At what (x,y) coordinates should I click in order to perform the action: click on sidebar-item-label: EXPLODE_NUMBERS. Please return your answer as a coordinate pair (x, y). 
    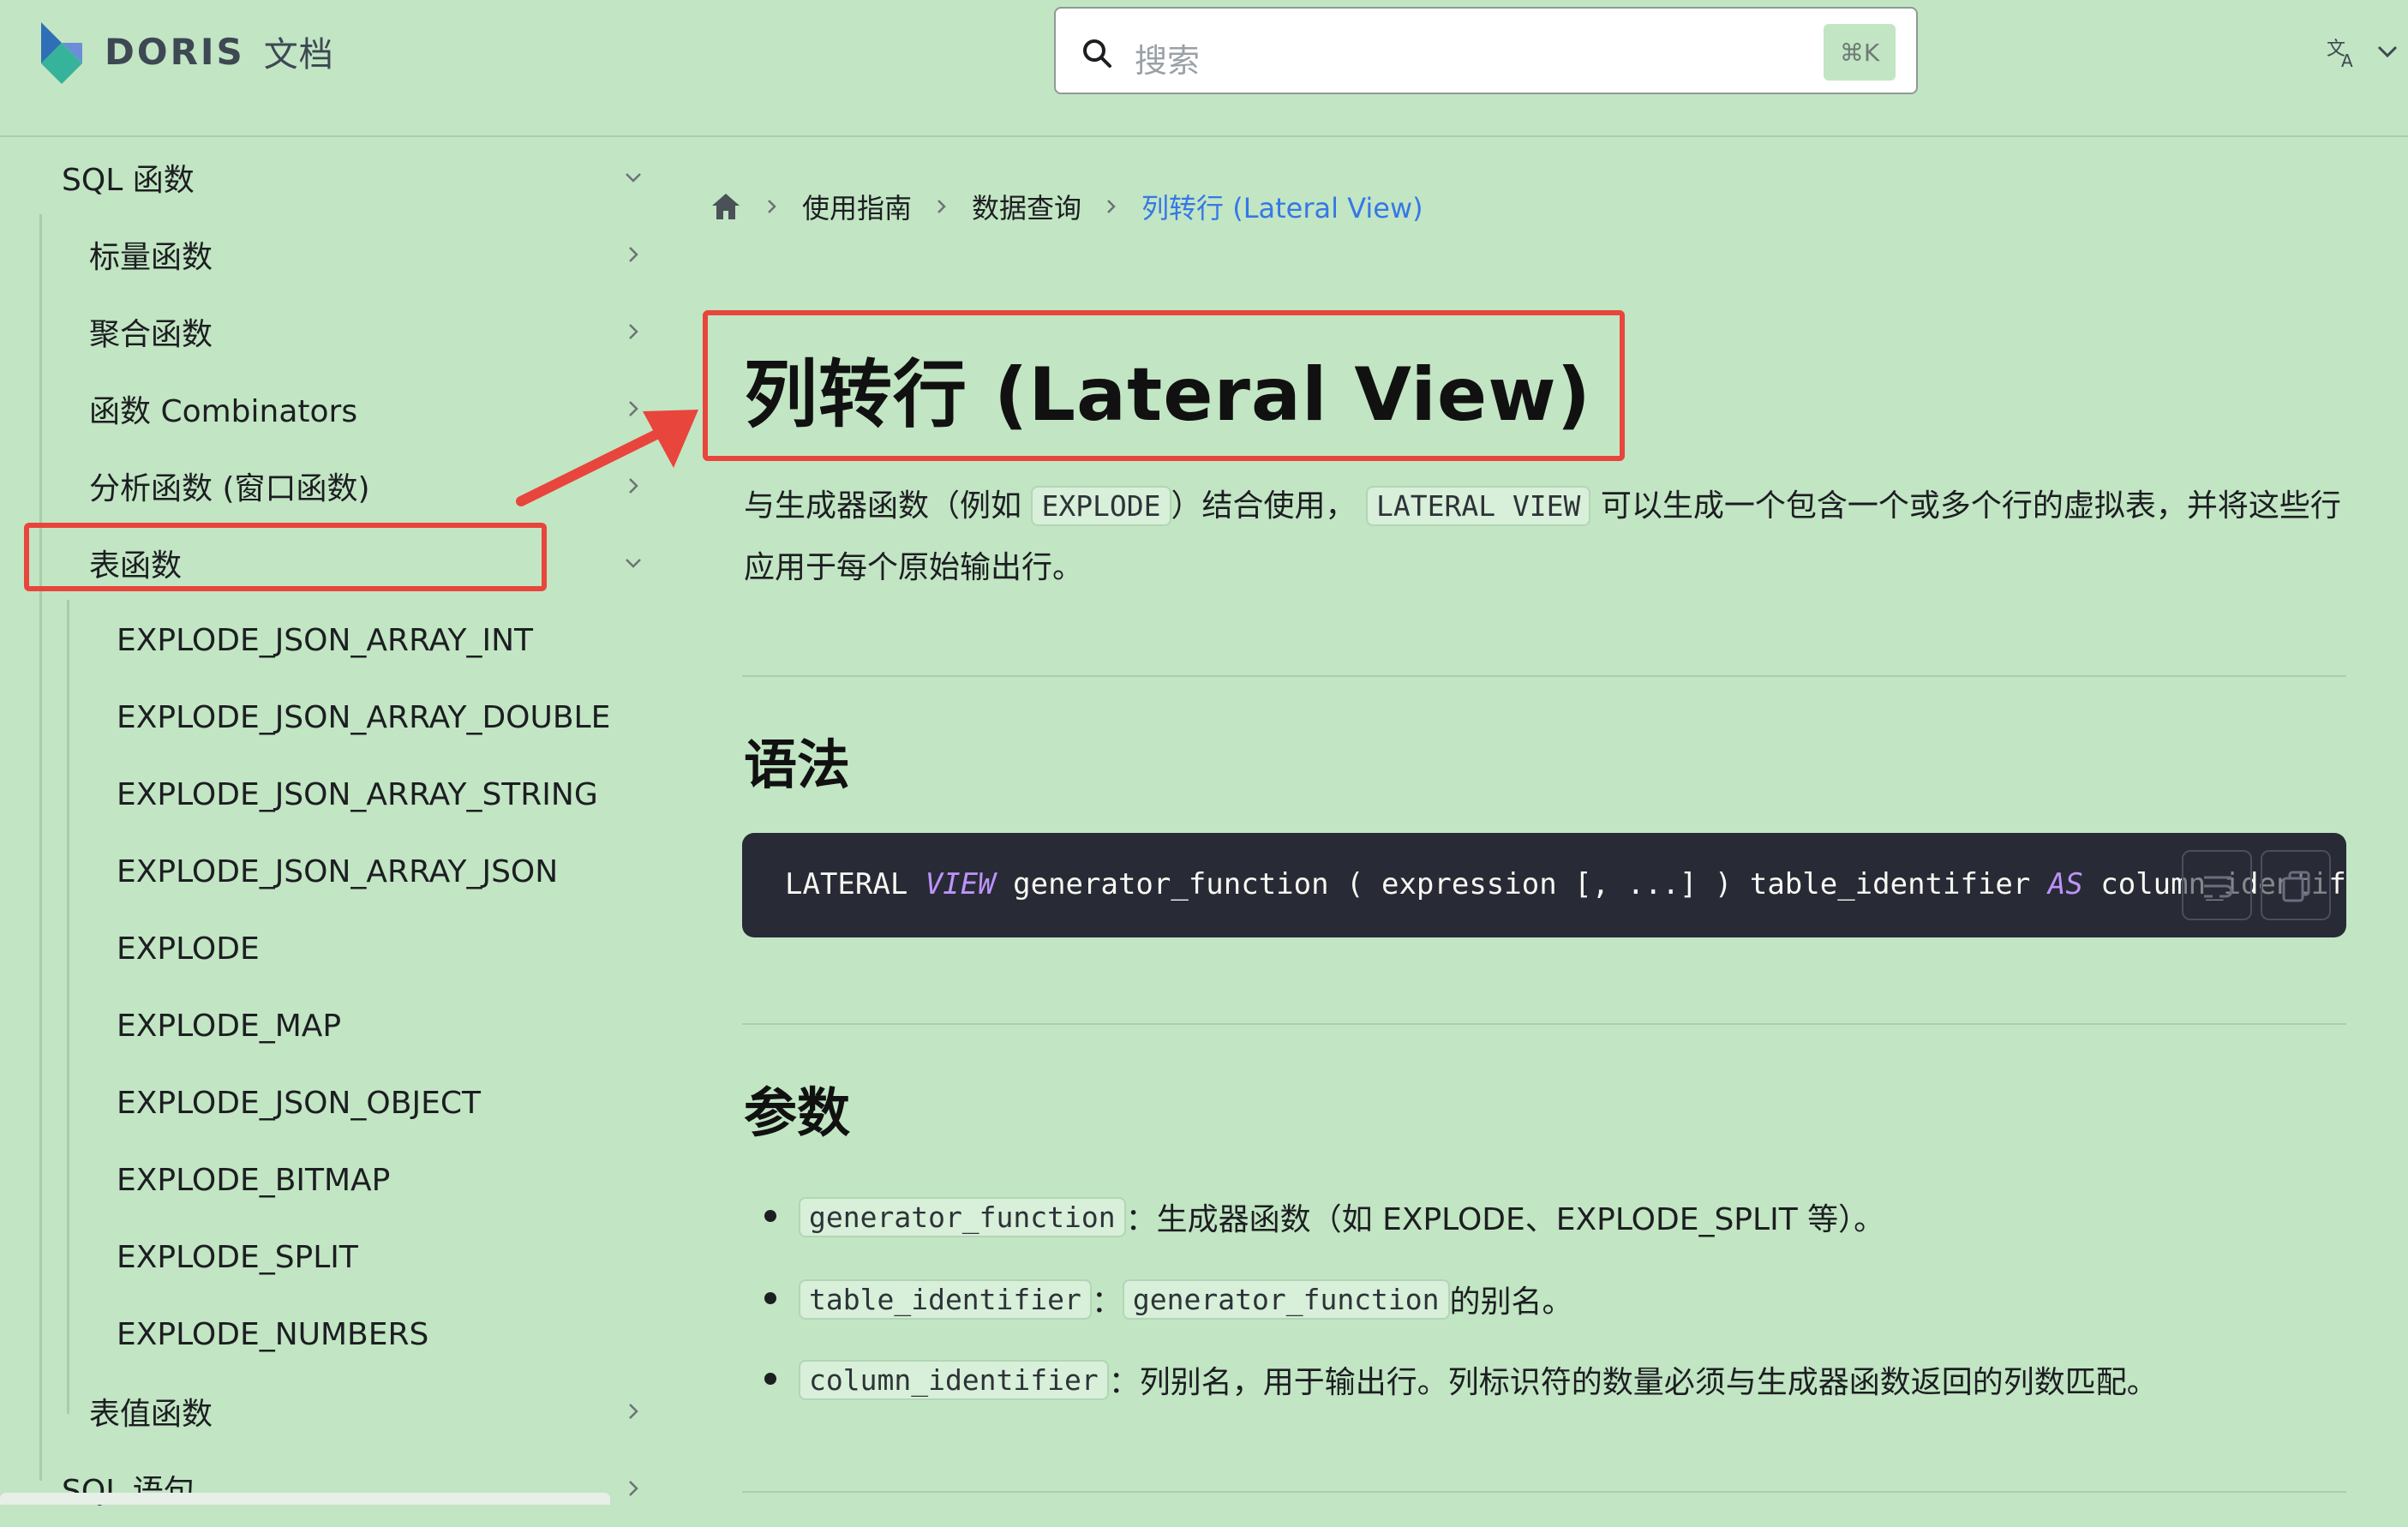
    Looking at the image, I should click on (273, 1334).